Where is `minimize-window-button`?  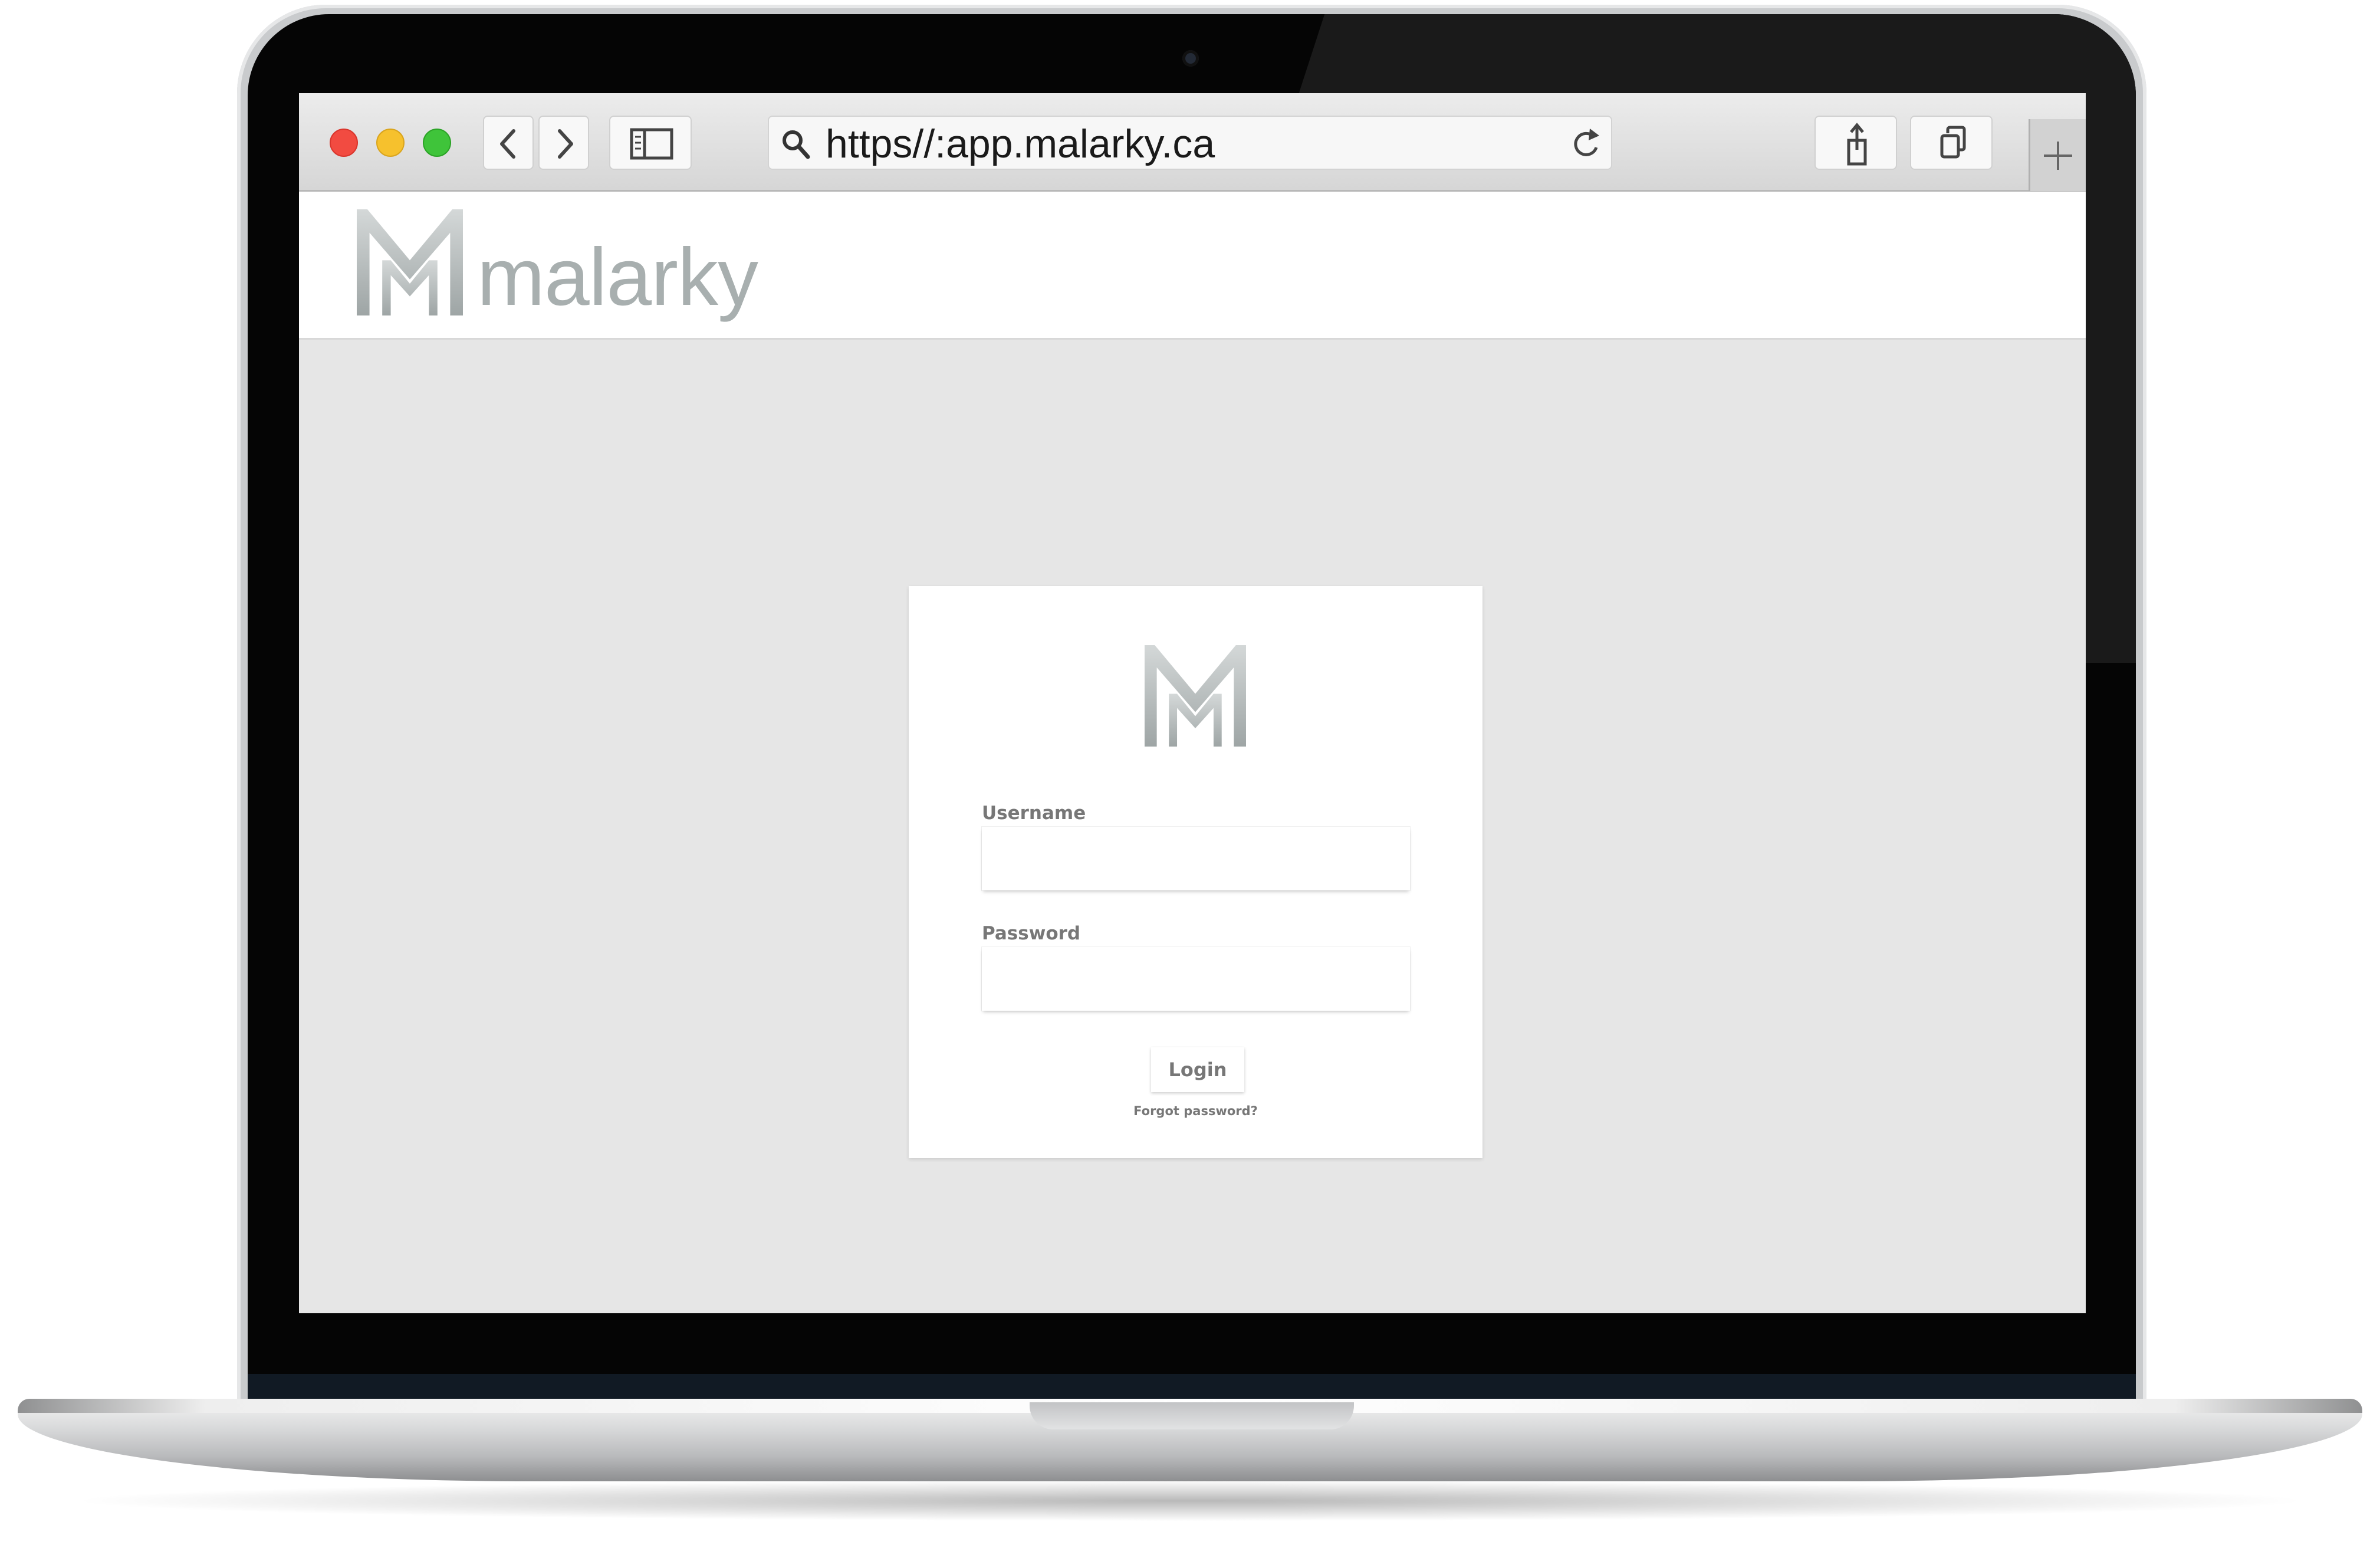 minimize-window-button is located at coordinates (391, 143).